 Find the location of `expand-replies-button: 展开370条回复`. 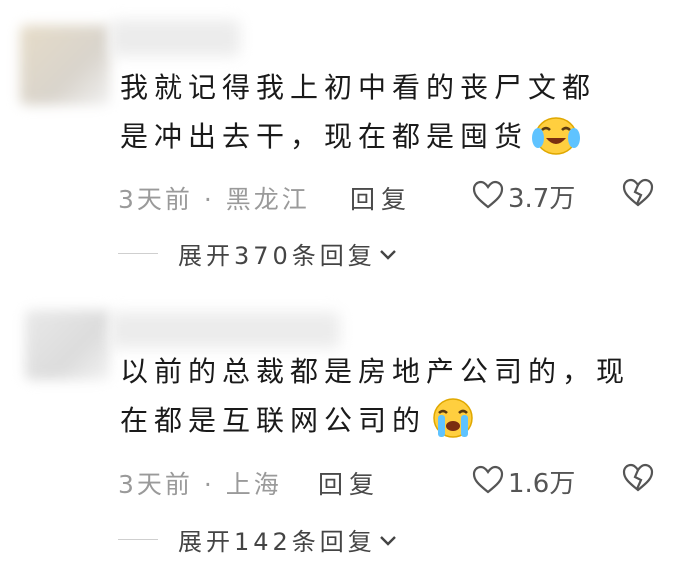

expand-replies-button: 展开370条回复 is located at coordinates (258, 253).